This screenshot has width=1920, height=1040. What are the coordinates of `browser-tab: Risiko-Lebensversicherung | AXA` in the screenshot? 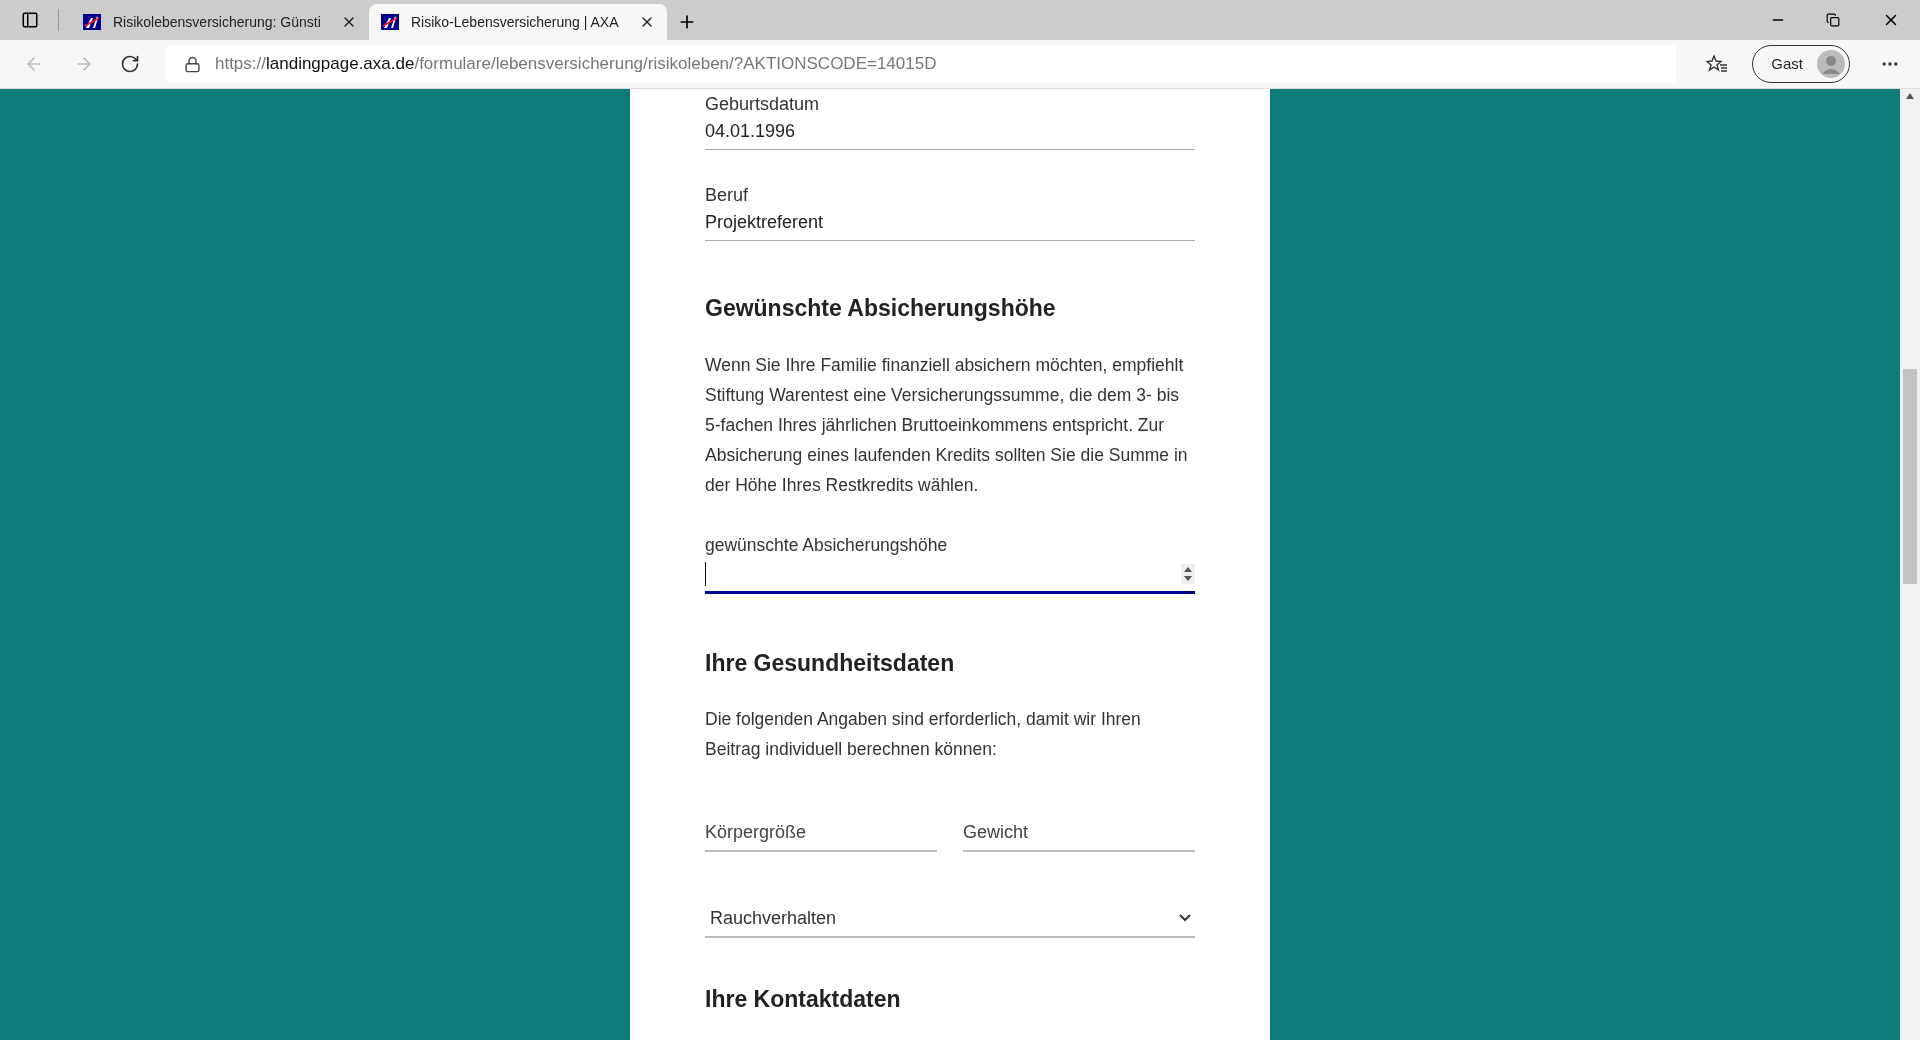 It's located at (518, 22).